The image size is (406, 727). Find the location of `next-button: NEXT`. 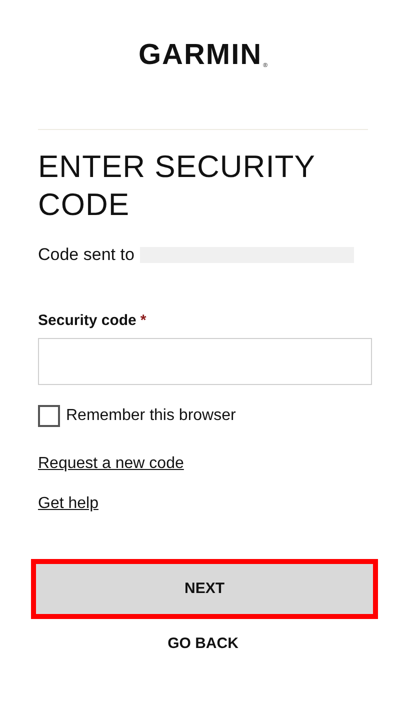

next-button: NEXT is located at coordinates (204, 589).